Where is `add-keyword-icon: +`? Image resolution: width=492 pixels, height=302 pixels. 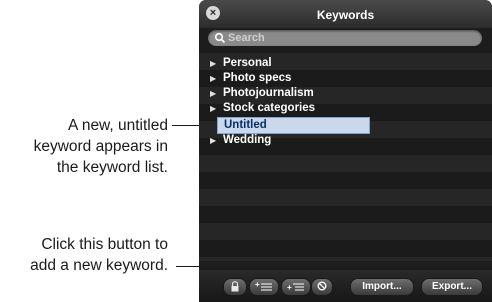 add-keyword-icon: + is located at coordinates (263, 286).